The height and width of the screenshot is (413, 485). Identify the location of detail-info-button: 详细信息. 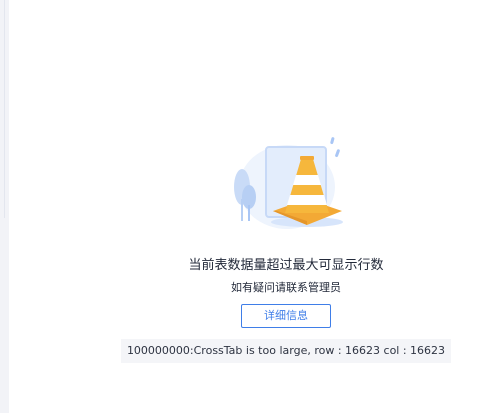
(286, 316).